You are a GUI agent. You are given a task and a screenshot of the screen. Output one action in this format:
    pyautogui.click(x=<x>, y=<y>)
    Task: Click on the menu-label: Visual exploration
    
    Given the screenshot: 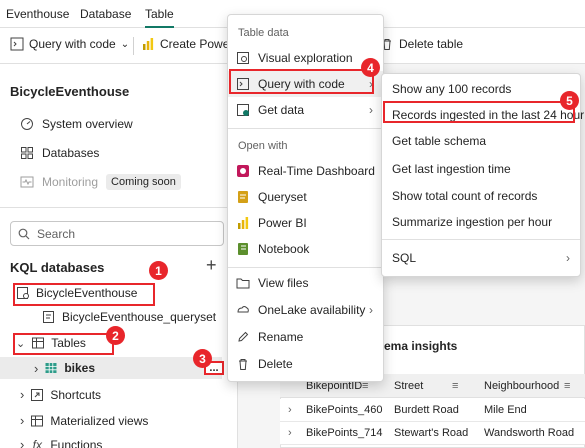 What is the action you would take?
    pyautogui.click(x=305, y=58)
    